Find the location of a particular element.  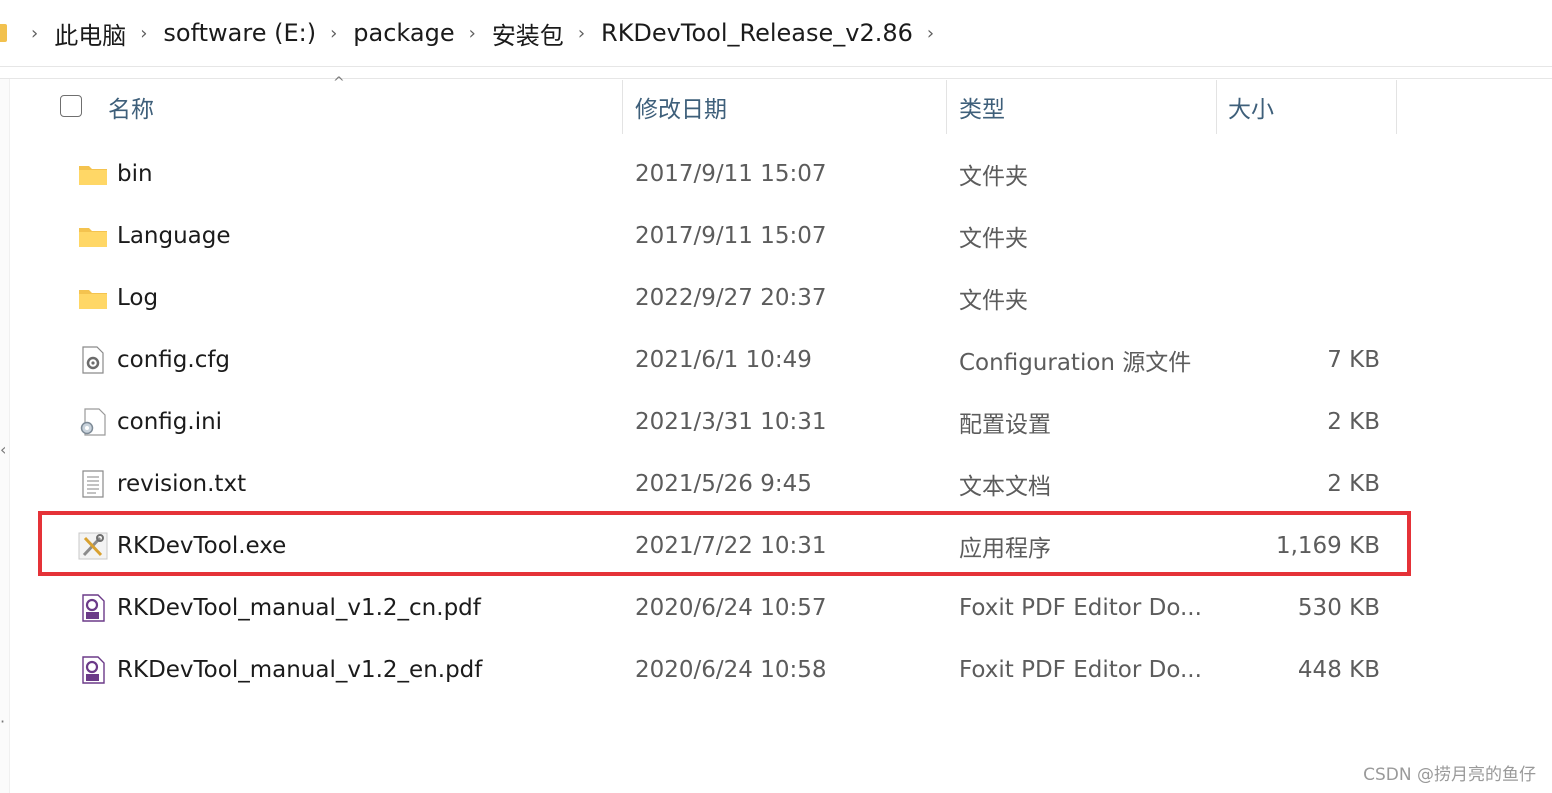

file-type: 文本文档 is located at coordinates (1005, 487).